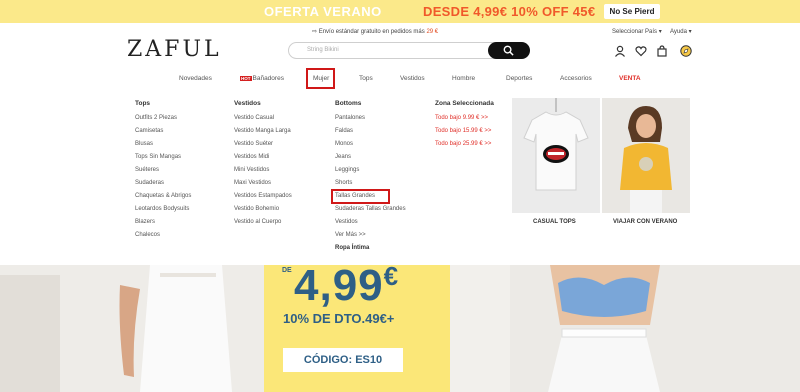 Image resolution: width=800 pixels, height=392 pixels. Describe the element at coordinates (641, 51) in the screenshot. I see `heart-icon` at that location.